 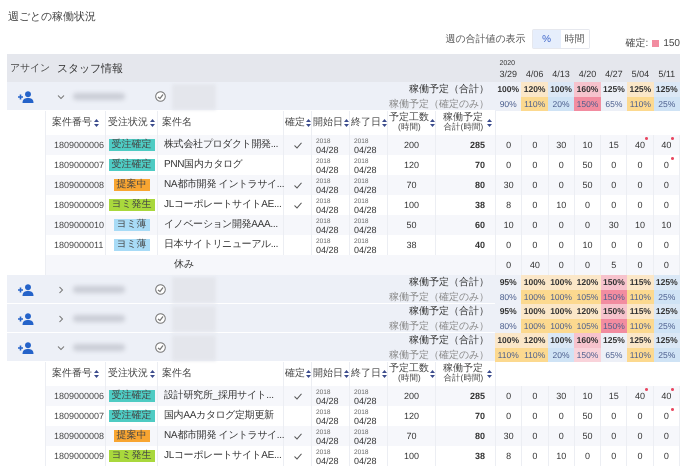 What do you see at coordinates (534, 311) in the screenshot?
I see `percentage-cell: 100%` at bounding box center [534, 311].